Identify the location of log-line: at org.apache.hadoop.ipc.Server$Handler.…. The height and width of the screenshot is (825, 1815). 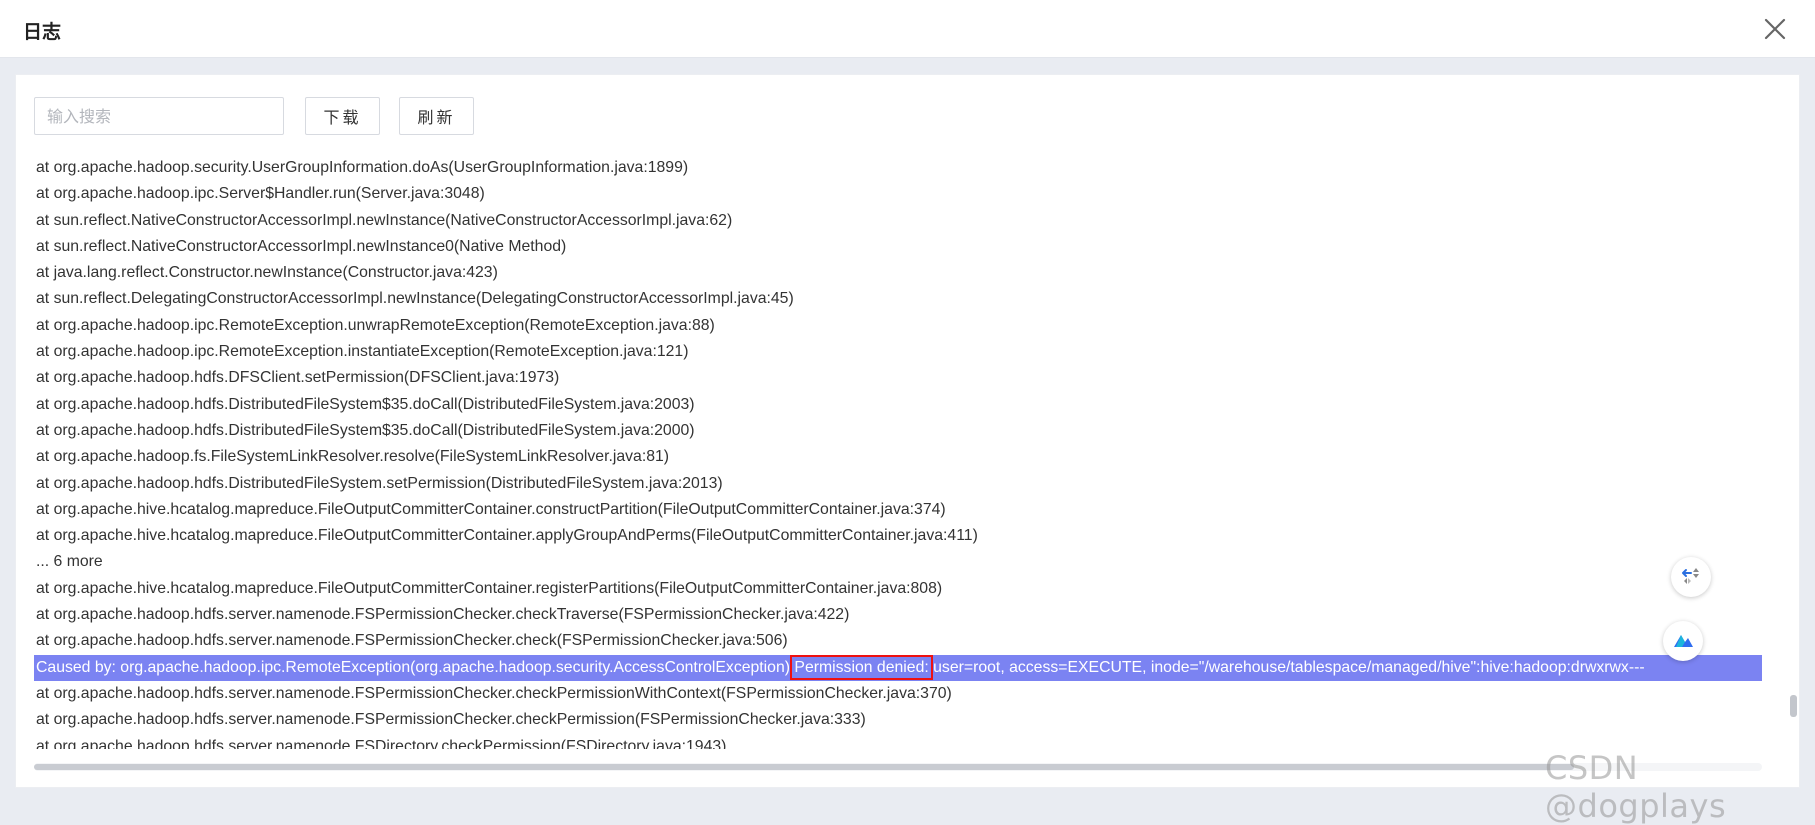
(260, 194).